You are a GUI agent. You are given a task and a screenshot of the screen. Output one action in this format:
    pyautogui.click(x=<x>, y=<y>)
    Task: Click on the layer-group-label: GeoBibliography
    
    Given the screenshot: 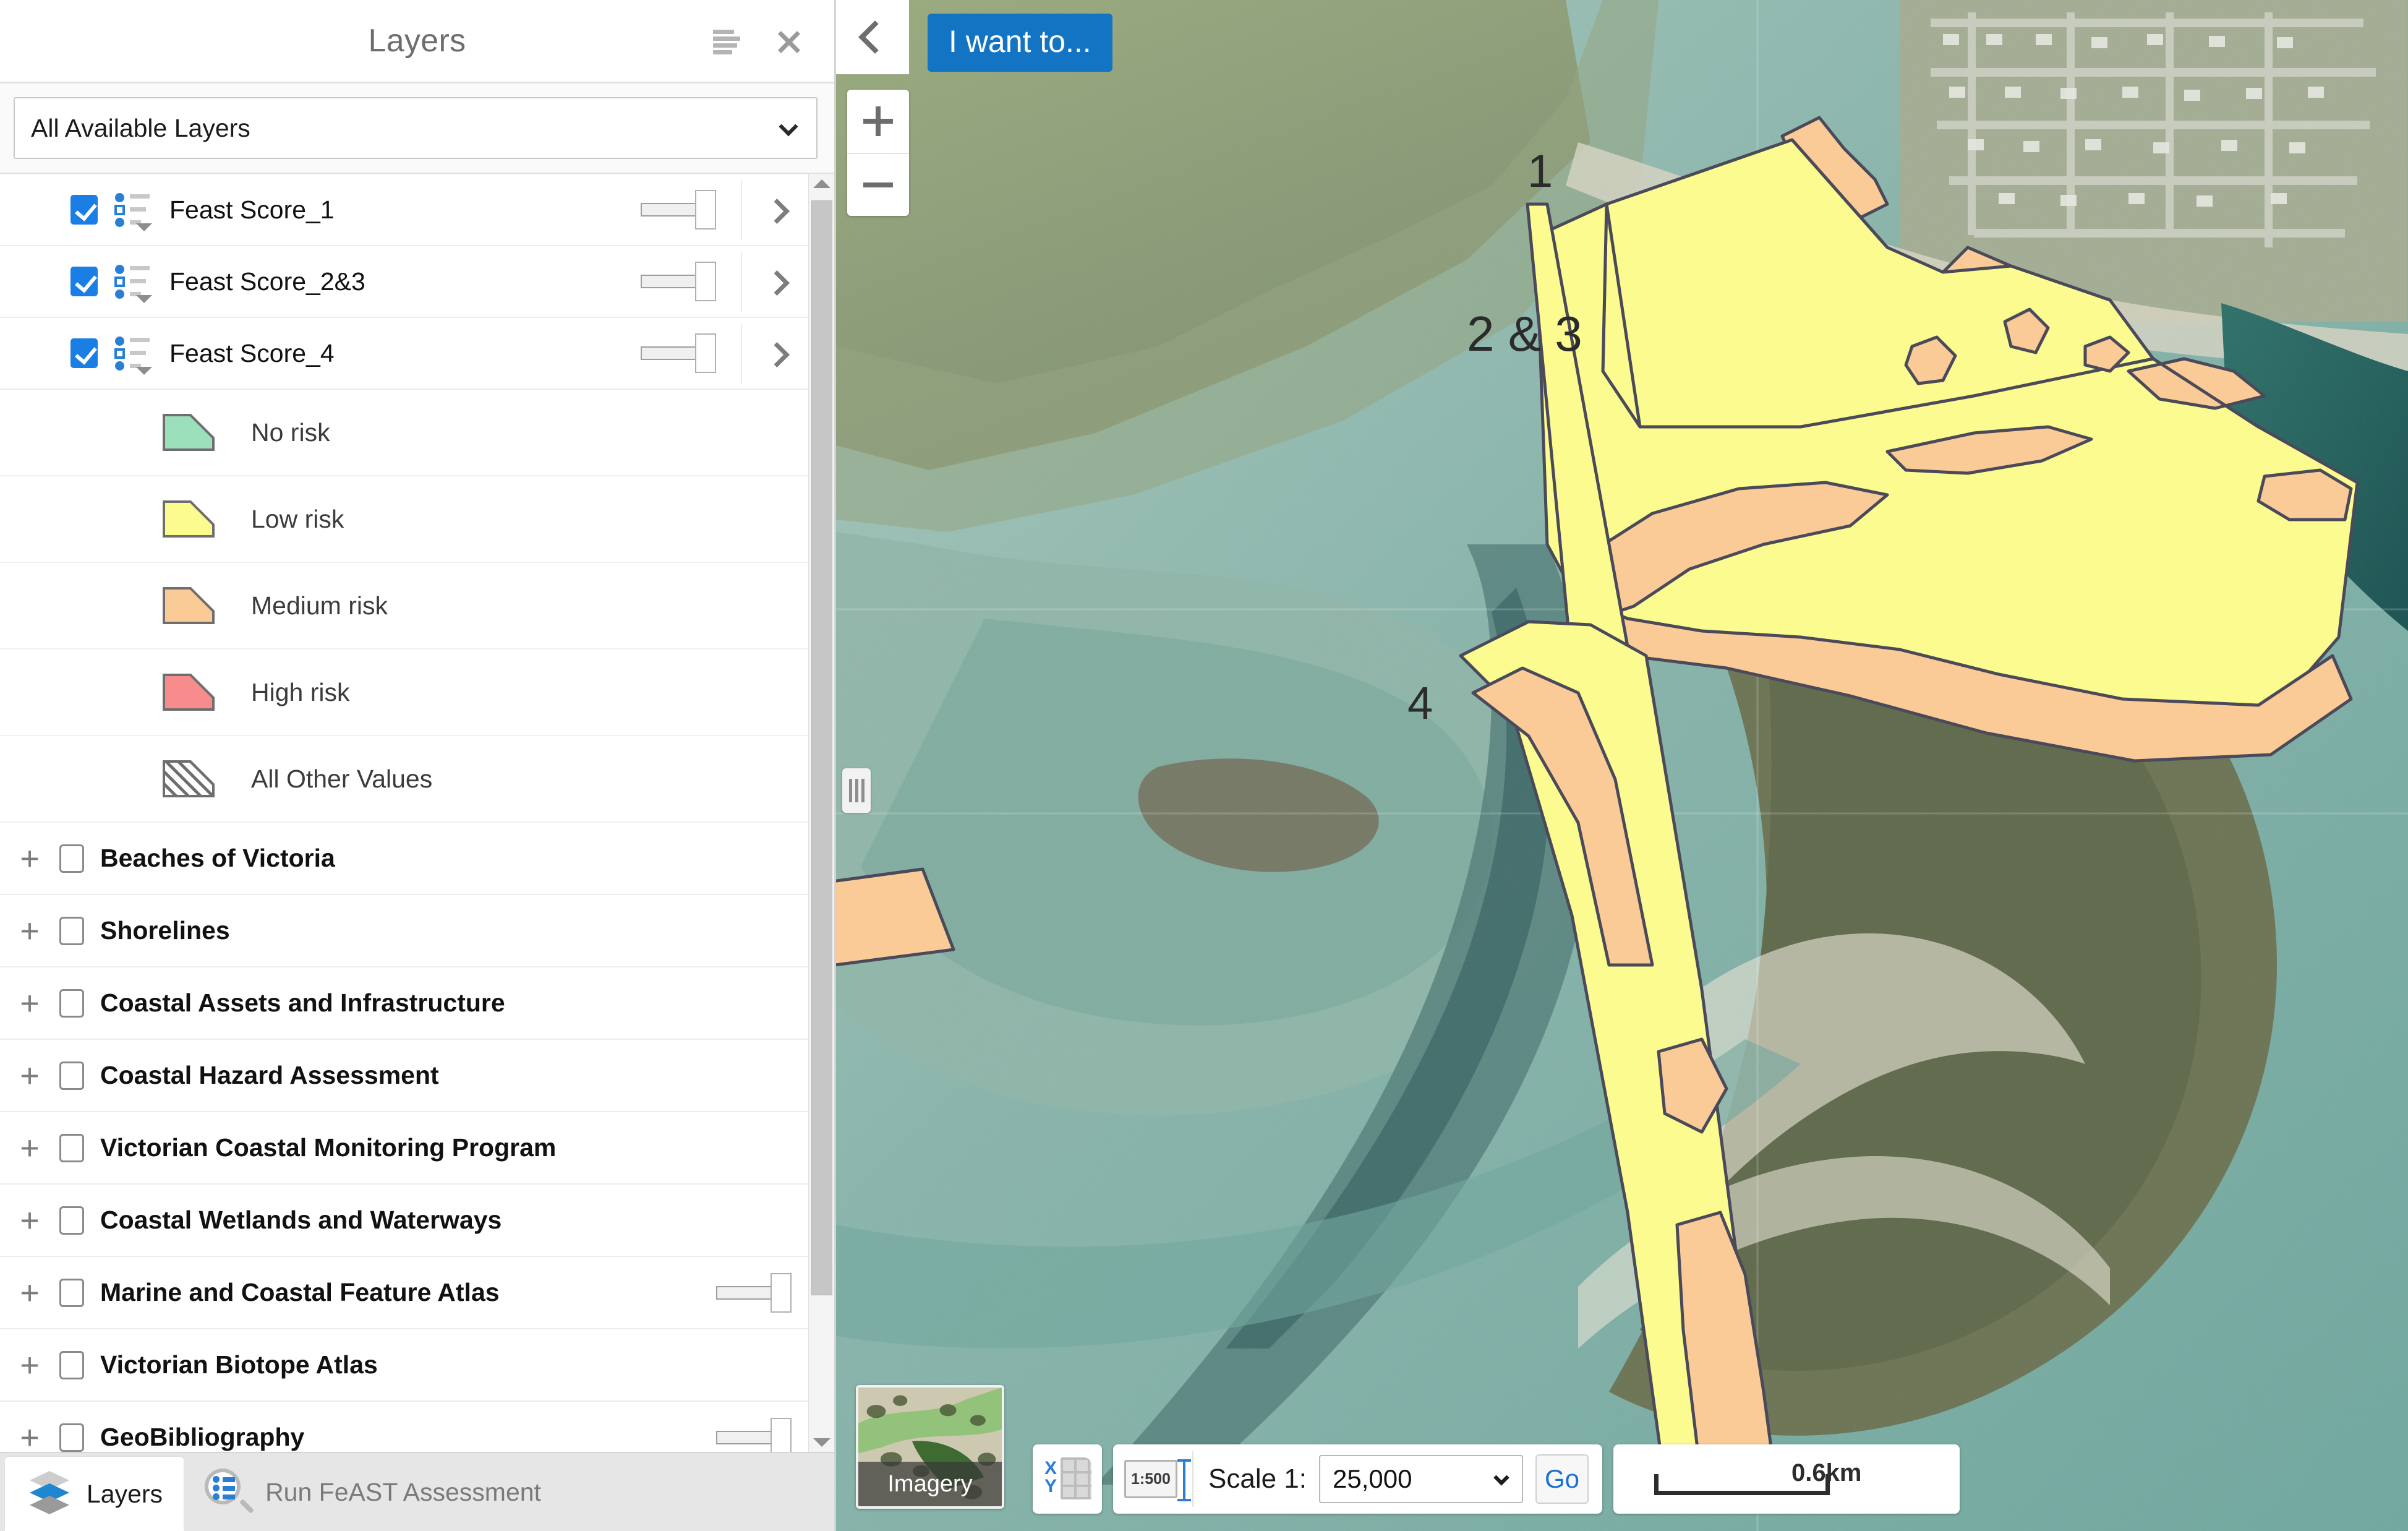 What is the action you would take?
    pyautogui.click(x=202, y=1437)
    